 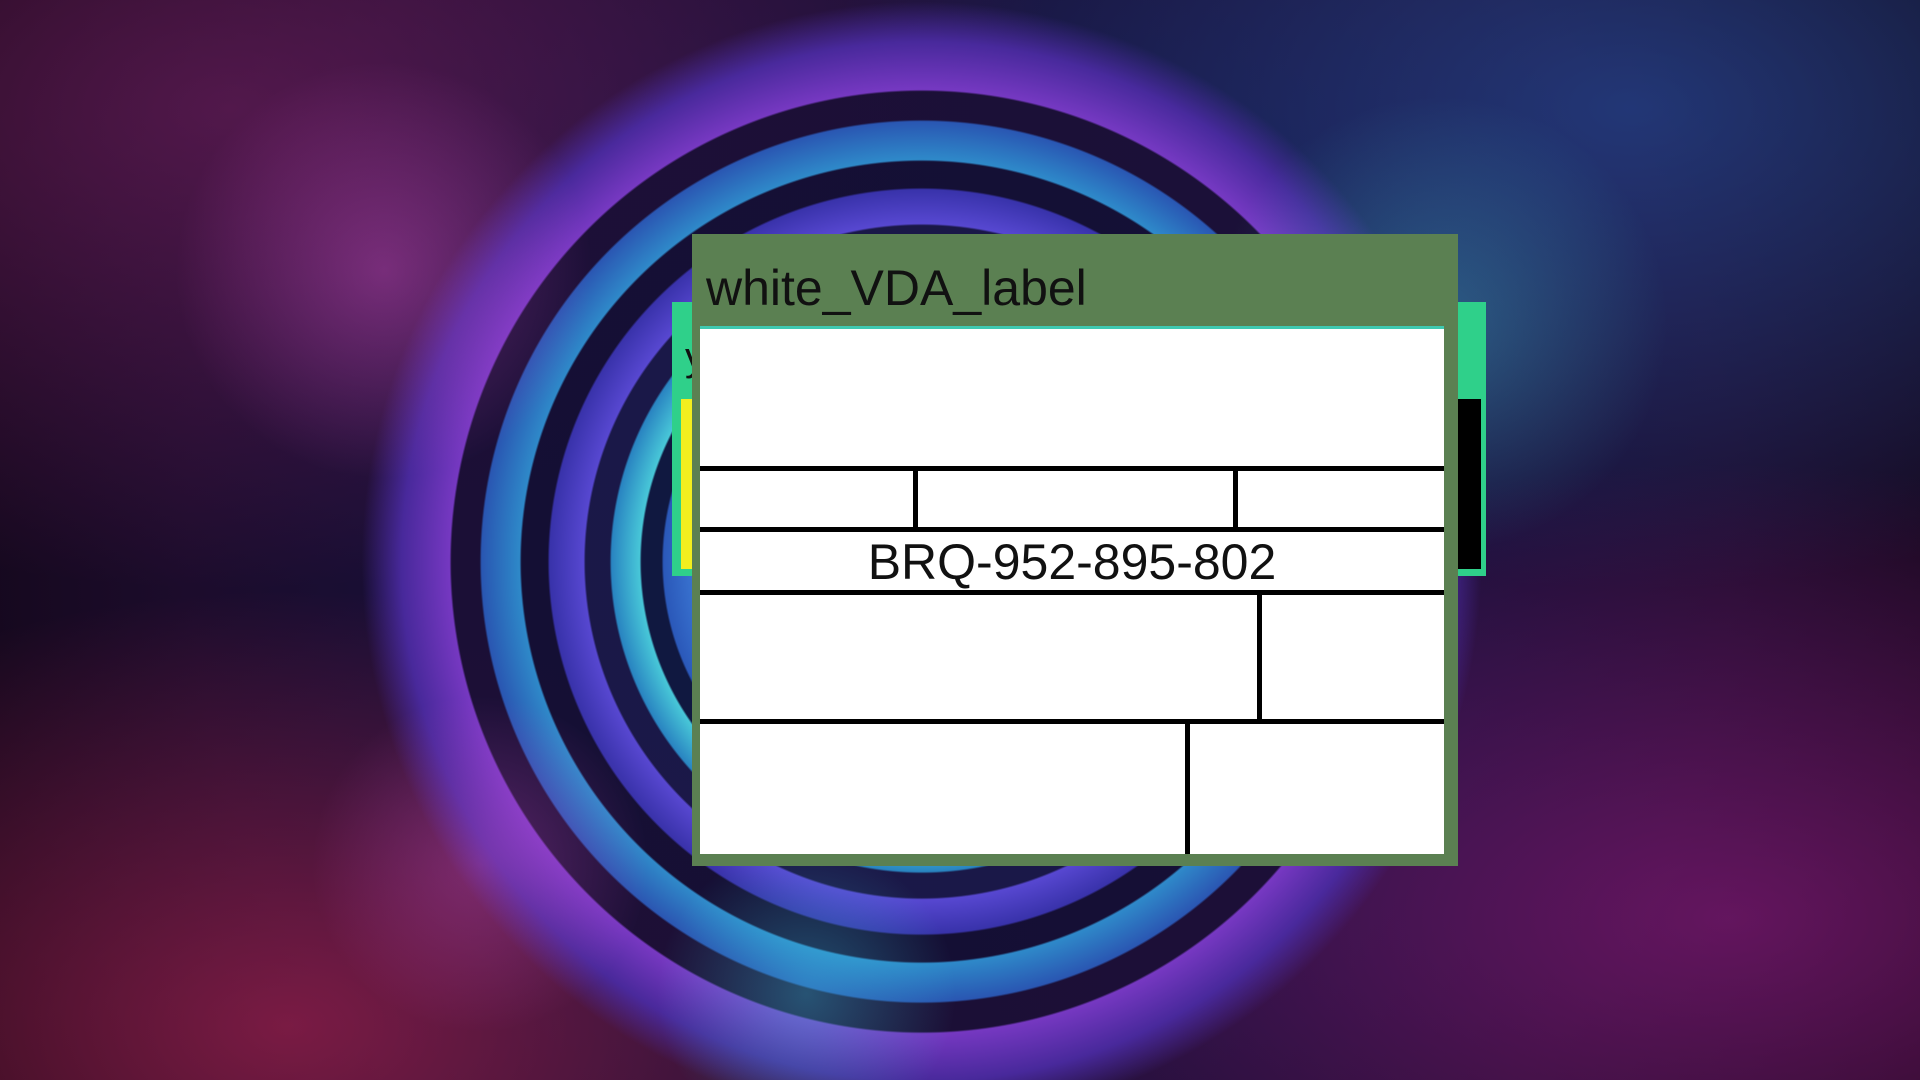 I want to click on label-window-title-bar: white_VDA_label, so click(x=1075, y=280).